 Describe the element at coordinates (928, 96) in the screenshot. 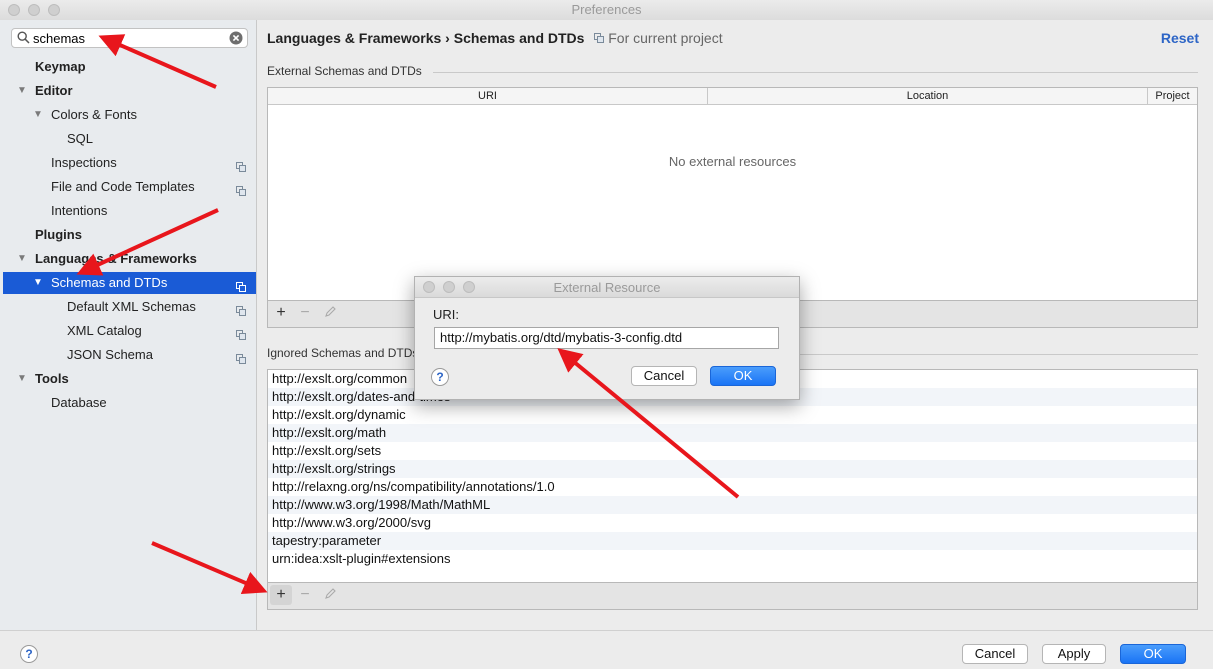

I see `column-header-location: Location` at that location.